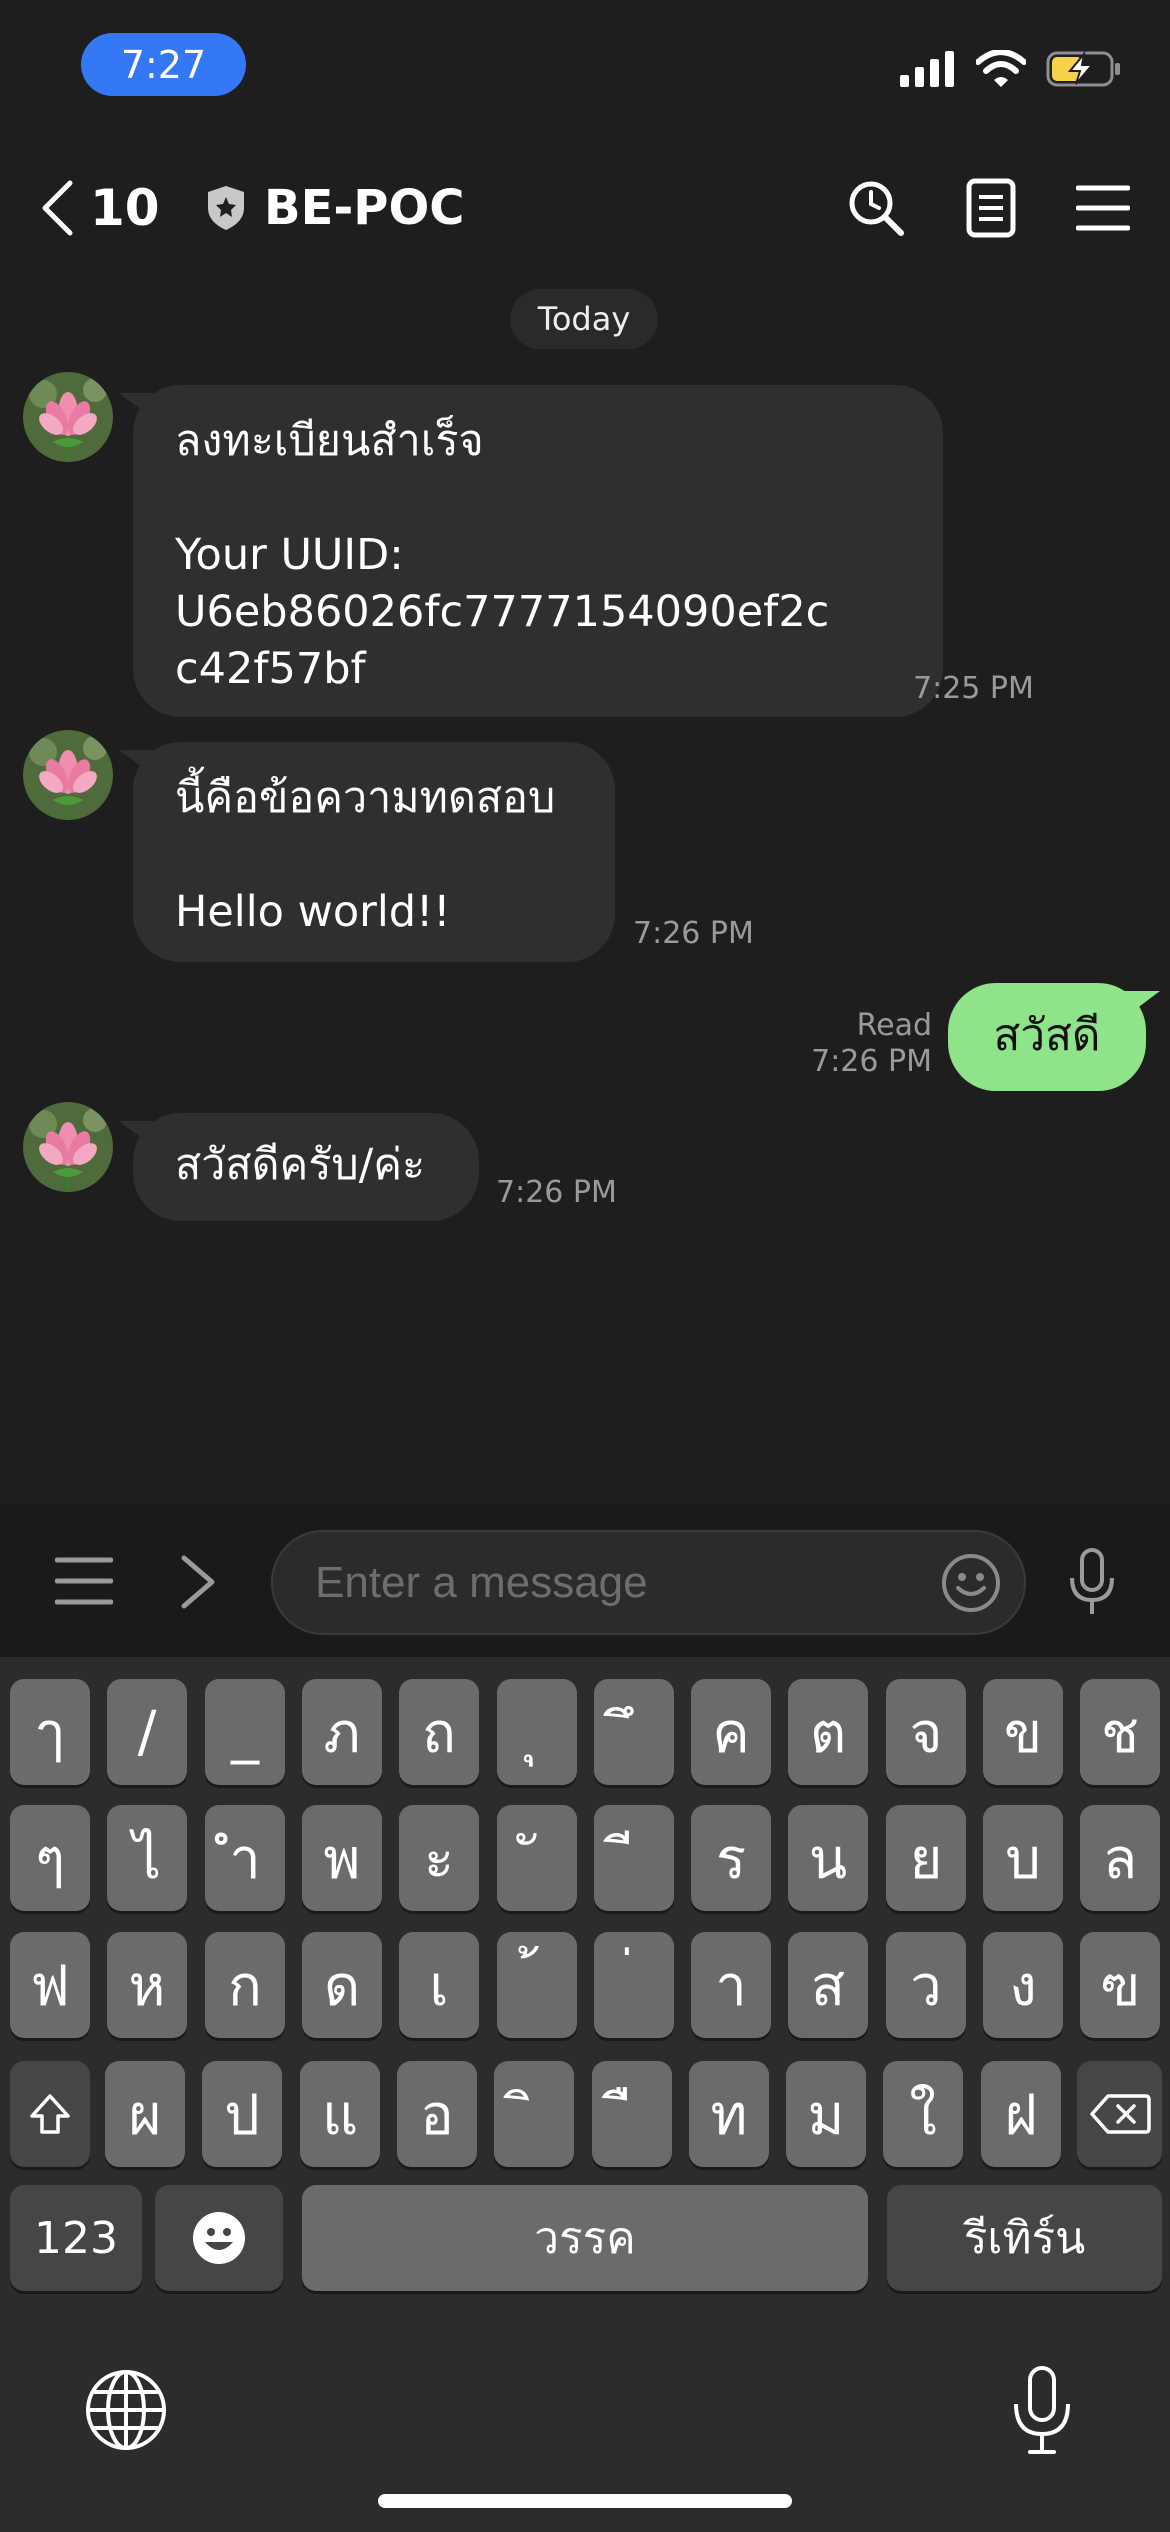 This screenshot has width=1170, height=2532. What do you see at coordinates (634, 1732) in the screenshot?
I see `keyboard-key: ึ` at bounding box center [634, 1732].